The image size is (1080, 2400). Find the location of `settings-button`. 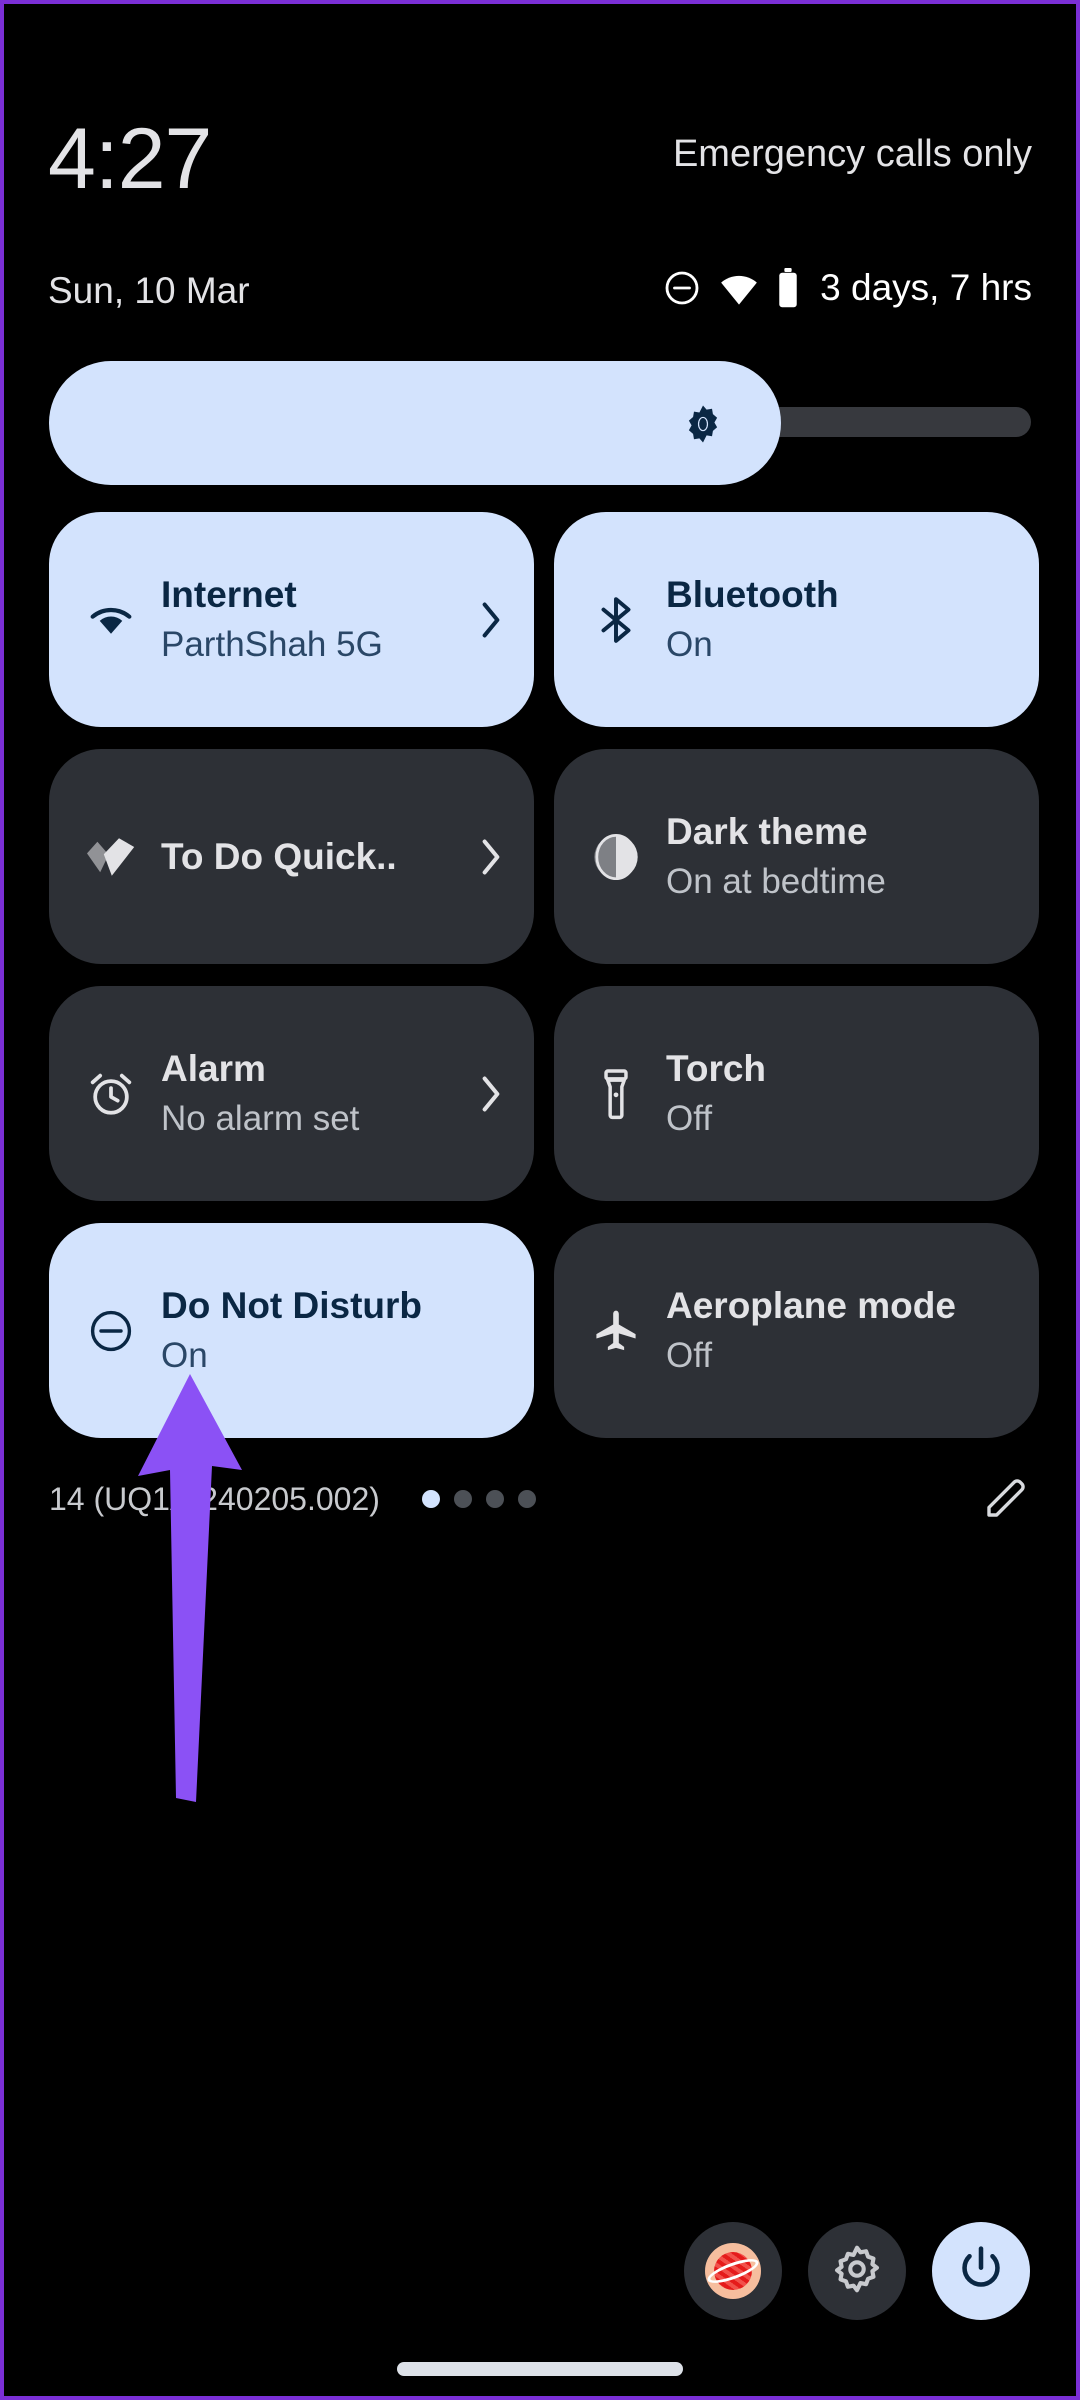

settings-button is located at coordinates (857, 2271).